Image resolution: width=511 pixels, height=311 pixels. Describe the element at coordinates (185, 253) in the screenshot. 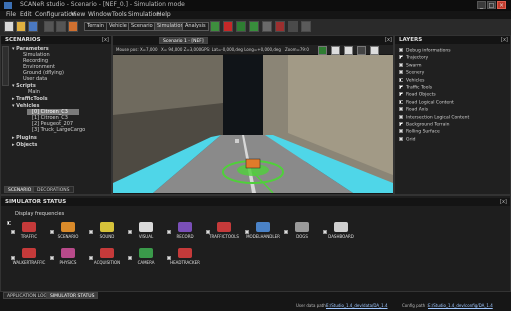

I see `module-headtracker-icon` at that location.